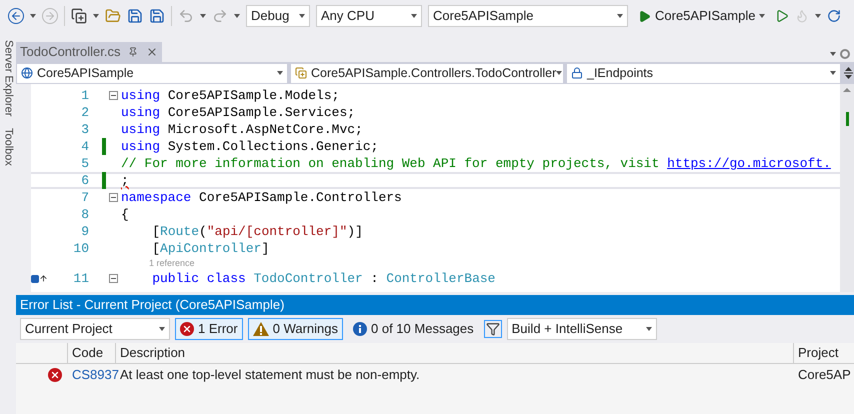 Image resolution: width=854 pixels, height=414 pixels. I want to click on document-tab: TodoController.cs, so click(89, 52).